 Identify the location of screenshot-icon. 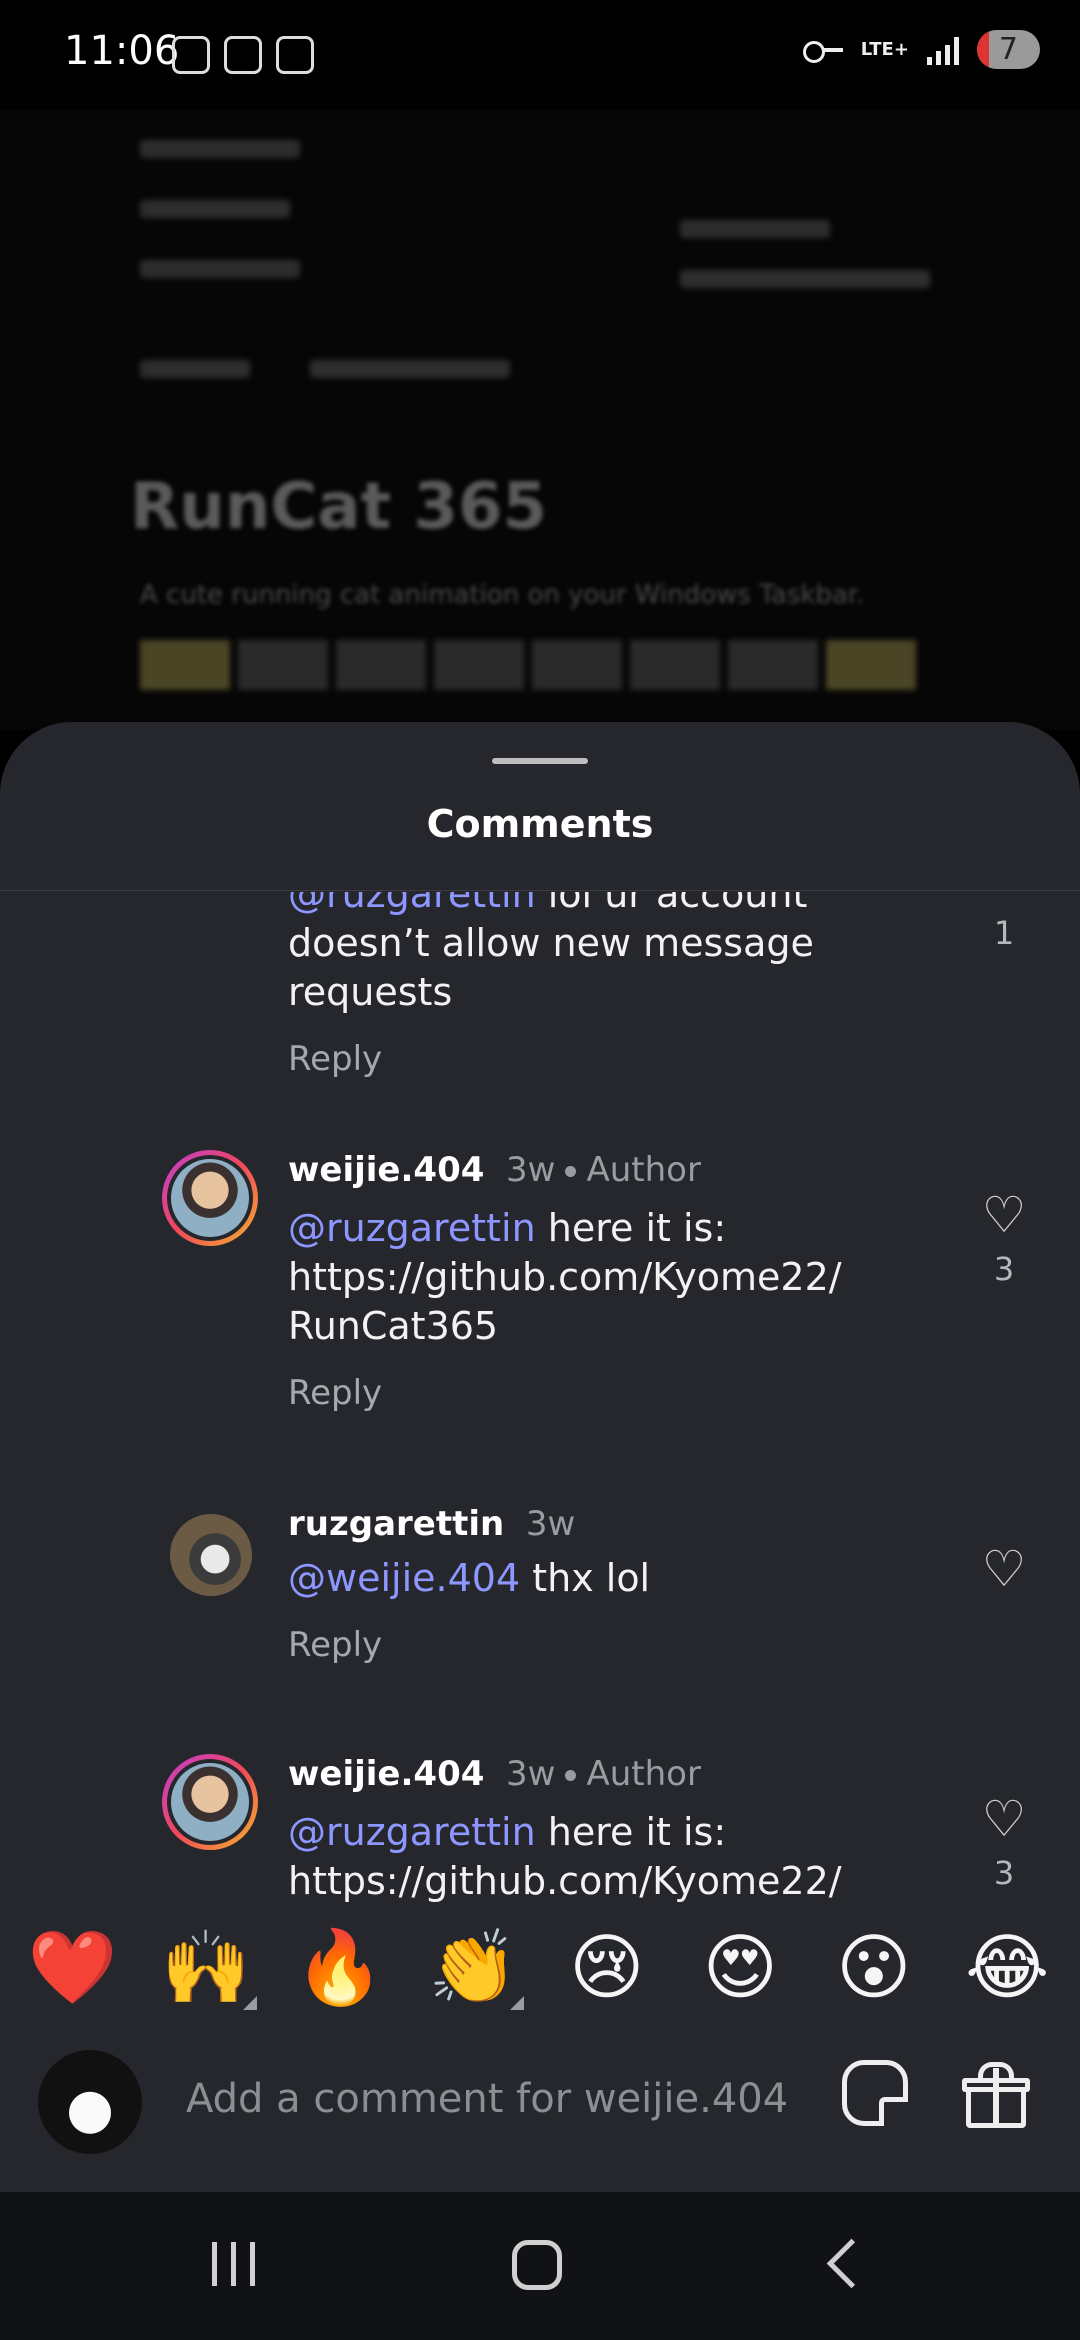
(191, 55).